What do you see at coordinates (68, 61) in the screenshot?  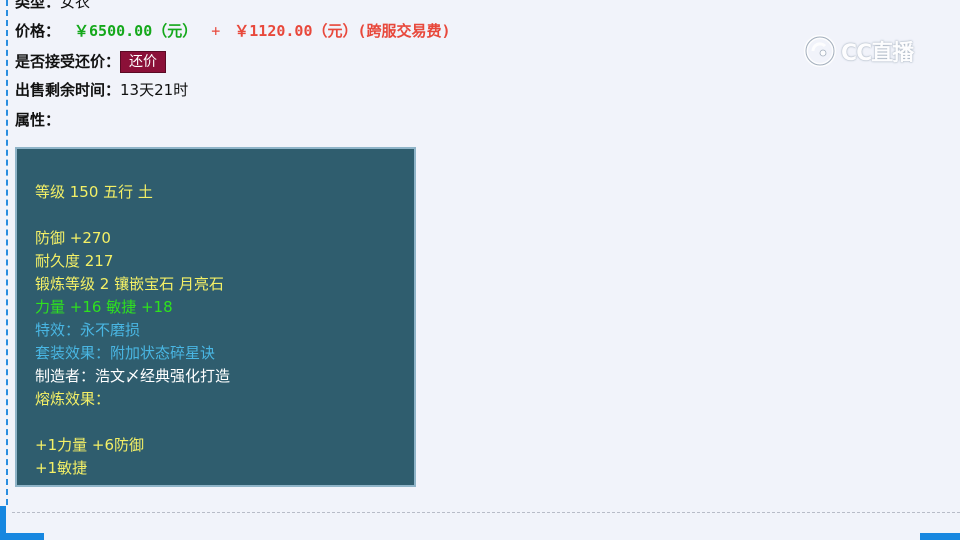 I see `counter-offer-label: 是否接受还价：` at bounding box center [68, 61].